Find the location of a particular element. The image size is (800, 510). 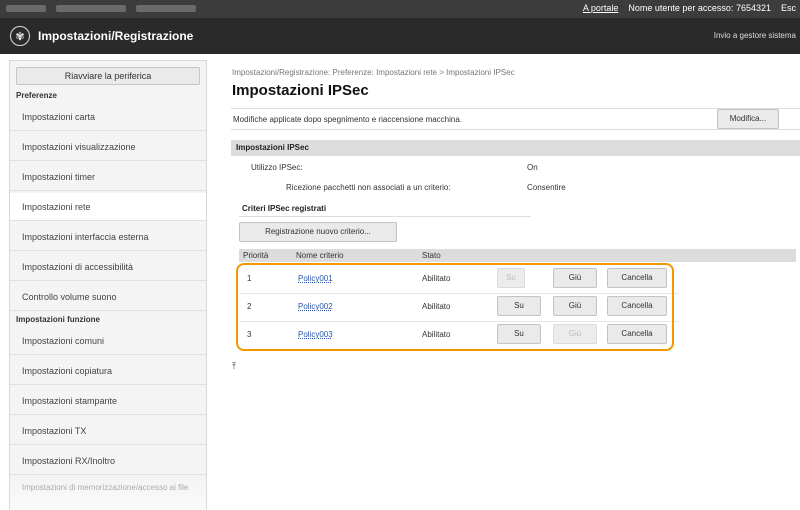

user-label: Nome utente per accesso: 7654321 is located at coordinates (699, 8).